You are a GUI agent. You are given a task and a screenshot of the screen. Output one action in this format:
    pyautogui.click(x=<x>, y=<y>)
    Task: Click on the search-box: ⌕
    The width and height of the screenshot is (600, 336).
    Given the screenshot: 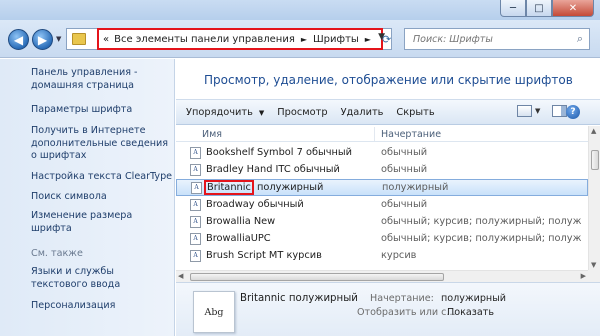 What is the action you would take?
    pyautogui.click(x=497, y=39)
    